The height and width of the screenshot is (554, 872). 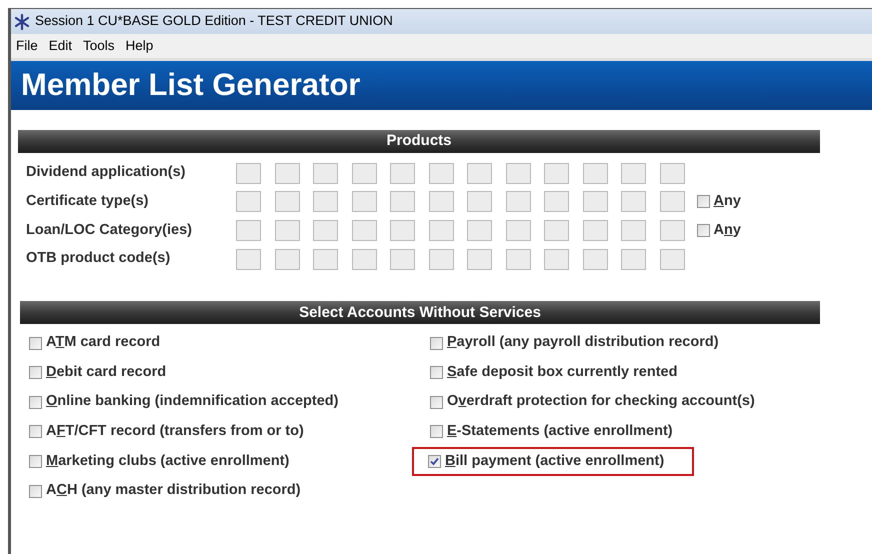 I want to click on section-header: Products, so click(x=419, y=141).